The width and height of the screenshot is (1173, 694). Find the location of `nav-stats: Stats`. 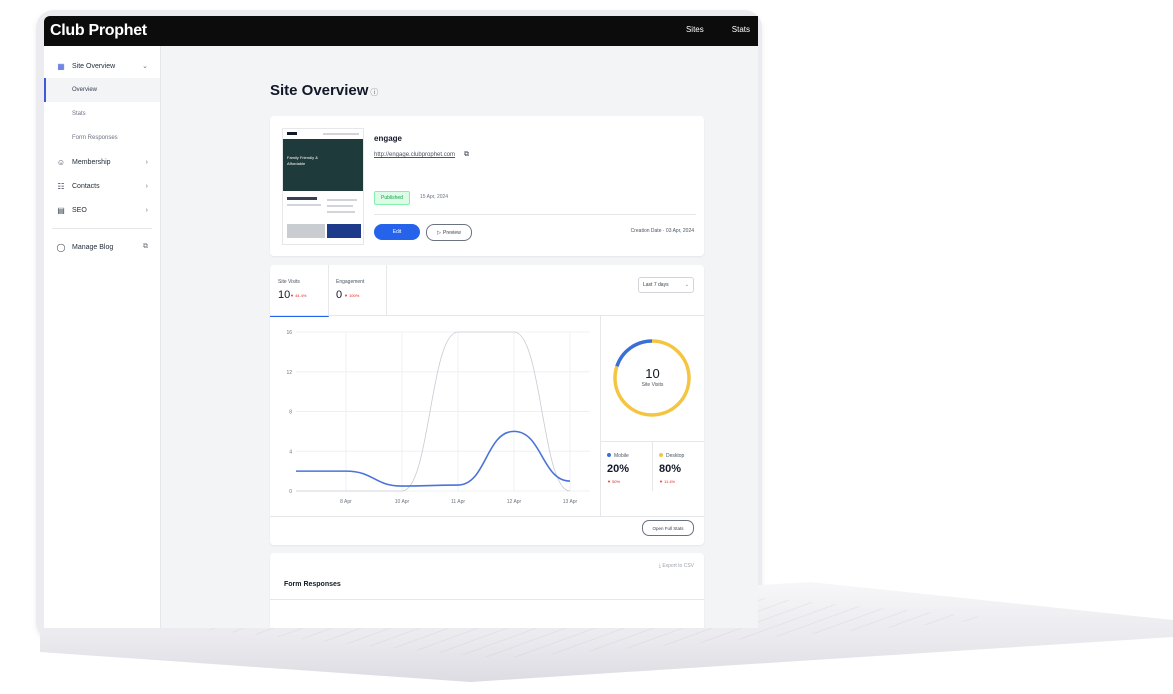

nav-stats: Stats is located at coordinates (741, 29).